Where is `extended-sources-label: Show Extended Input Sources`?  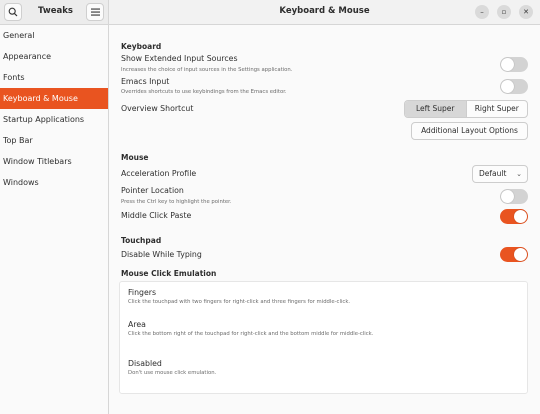 extended-sources-label: Show Extended Input Sources is located at coordinates (179, 58).